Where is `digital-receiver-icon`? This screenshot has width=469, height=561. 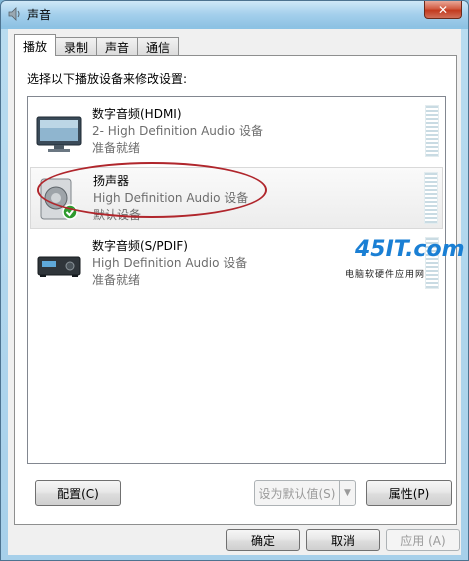
digital-receiver-icon is located at coordinates (59, 266).